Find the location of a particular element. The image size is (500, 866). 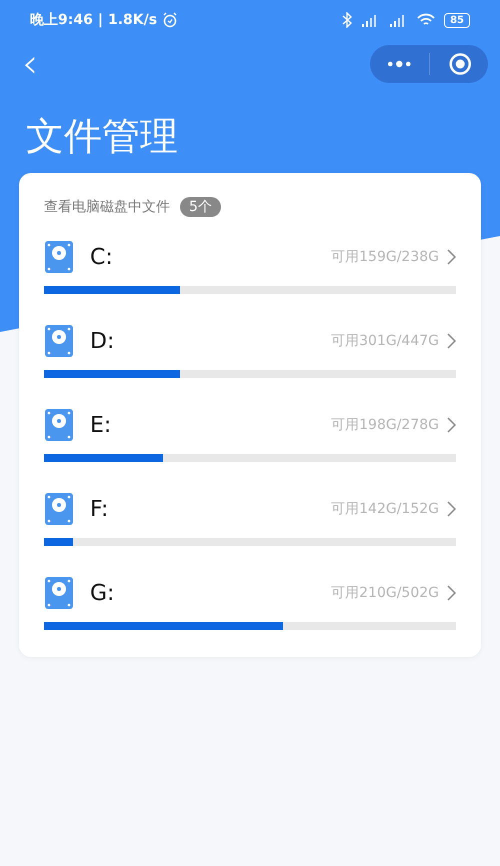

card-heading: 查看电脑磁盘中文件 is located at coordinates (107, 207).